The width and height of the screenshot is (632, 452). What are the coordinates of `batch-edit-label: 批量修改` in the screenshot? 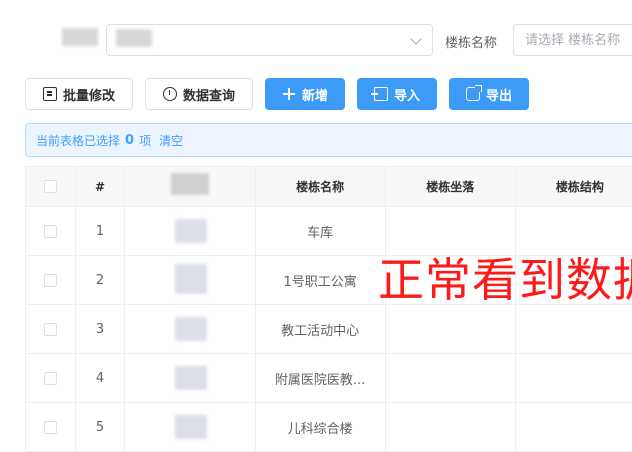 It's located at (88, 96).